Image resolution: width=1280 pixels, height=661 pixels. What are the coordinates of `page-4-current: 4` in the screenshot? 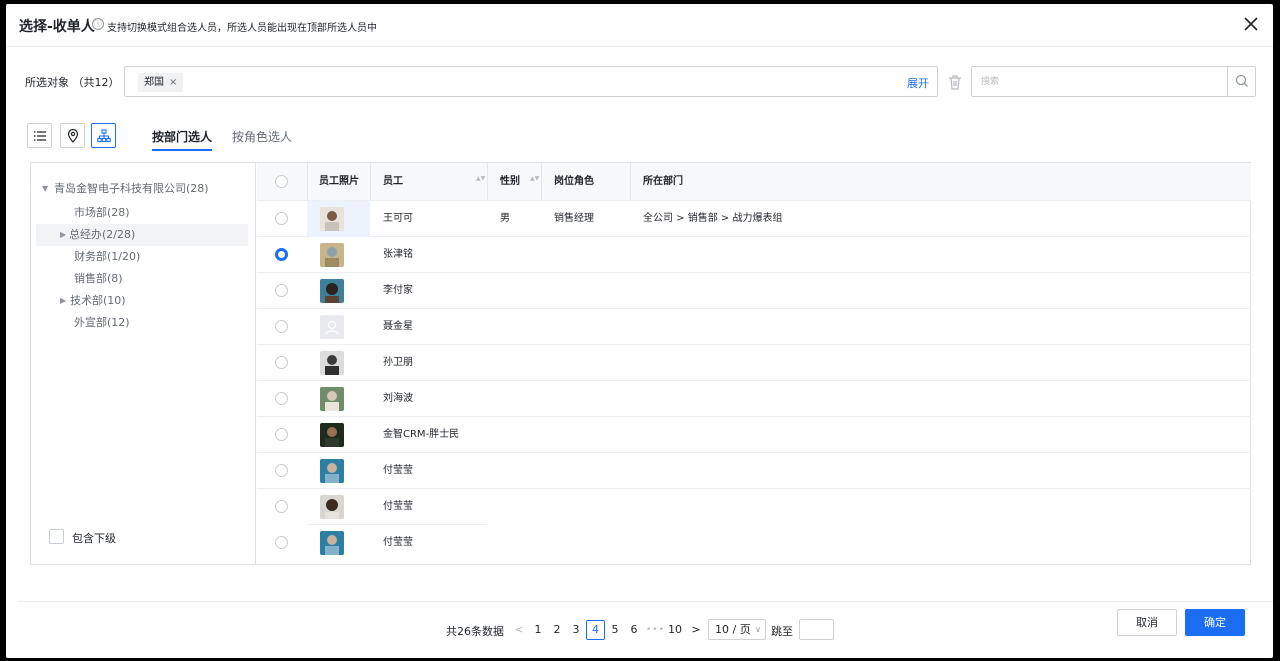 It's located at (595, 630).